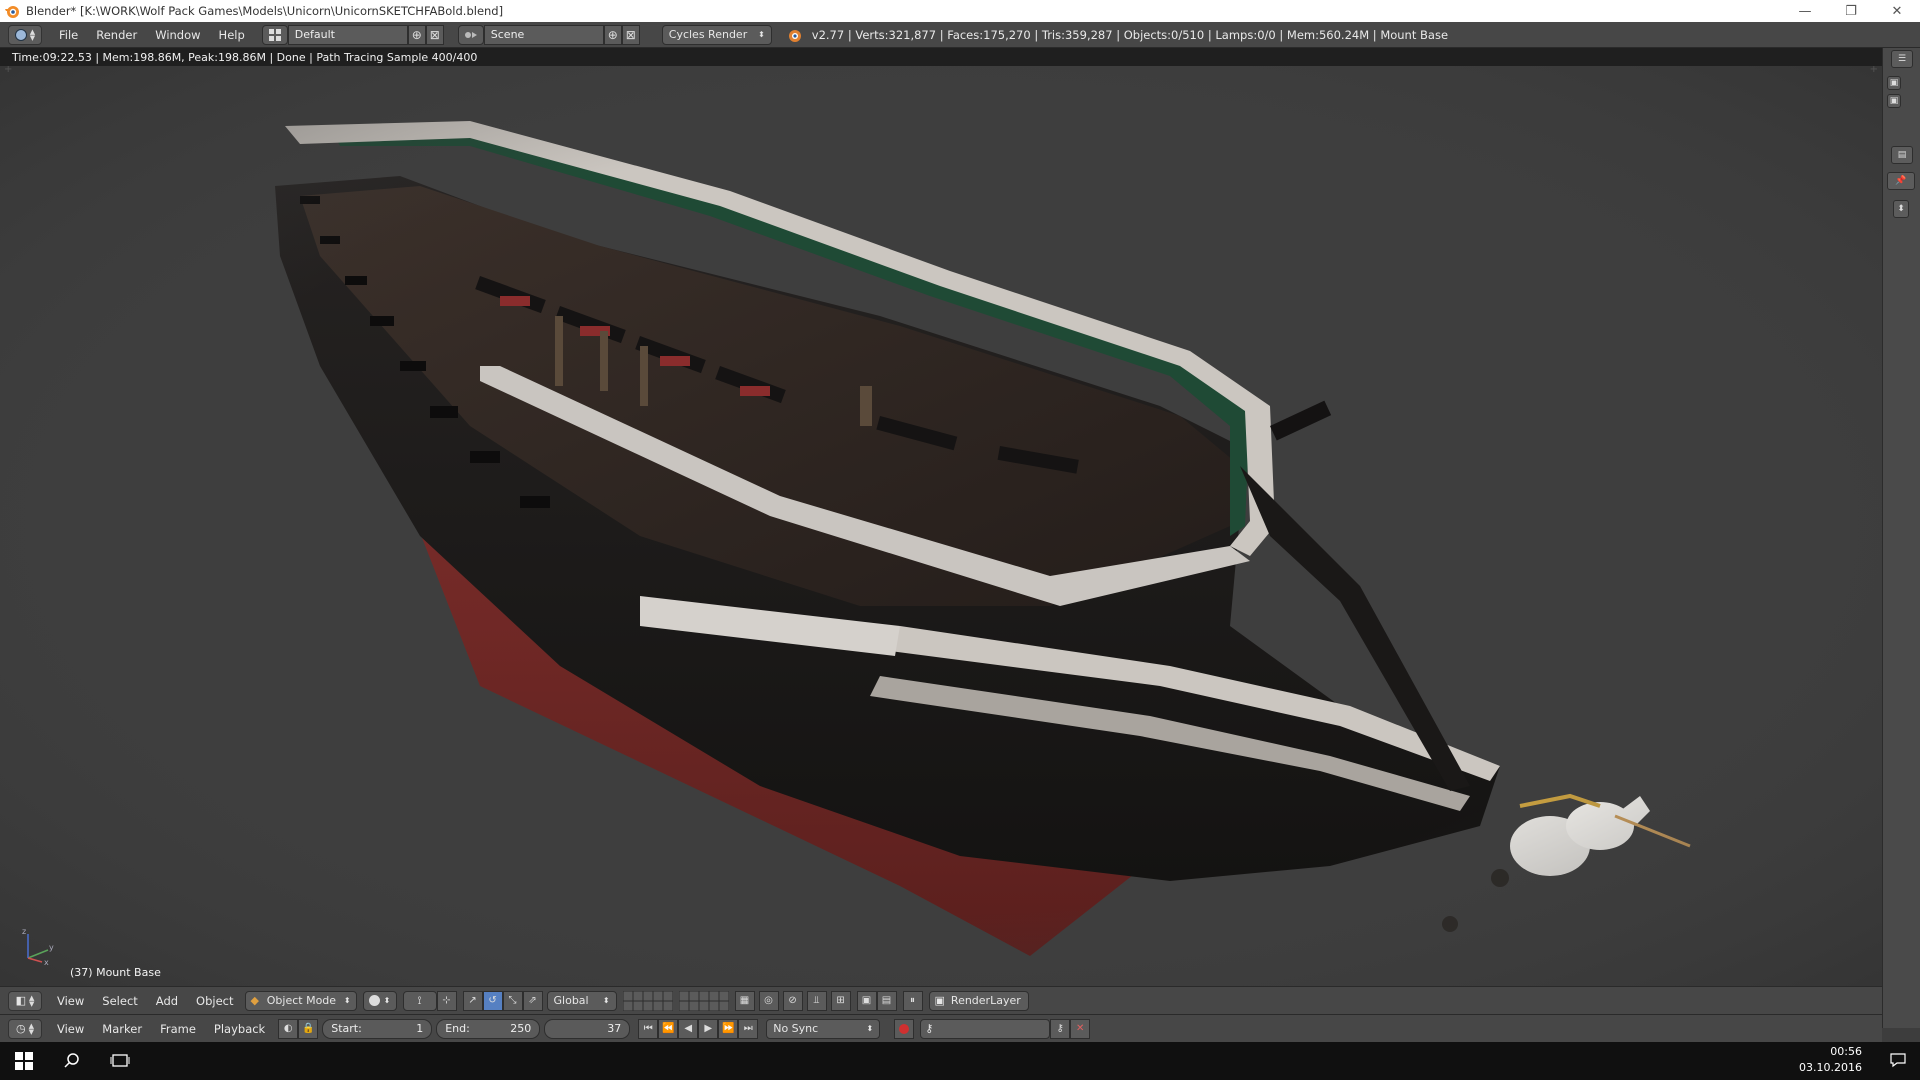  I want to click on outliner-icon: ☰, so click(1902, 59).